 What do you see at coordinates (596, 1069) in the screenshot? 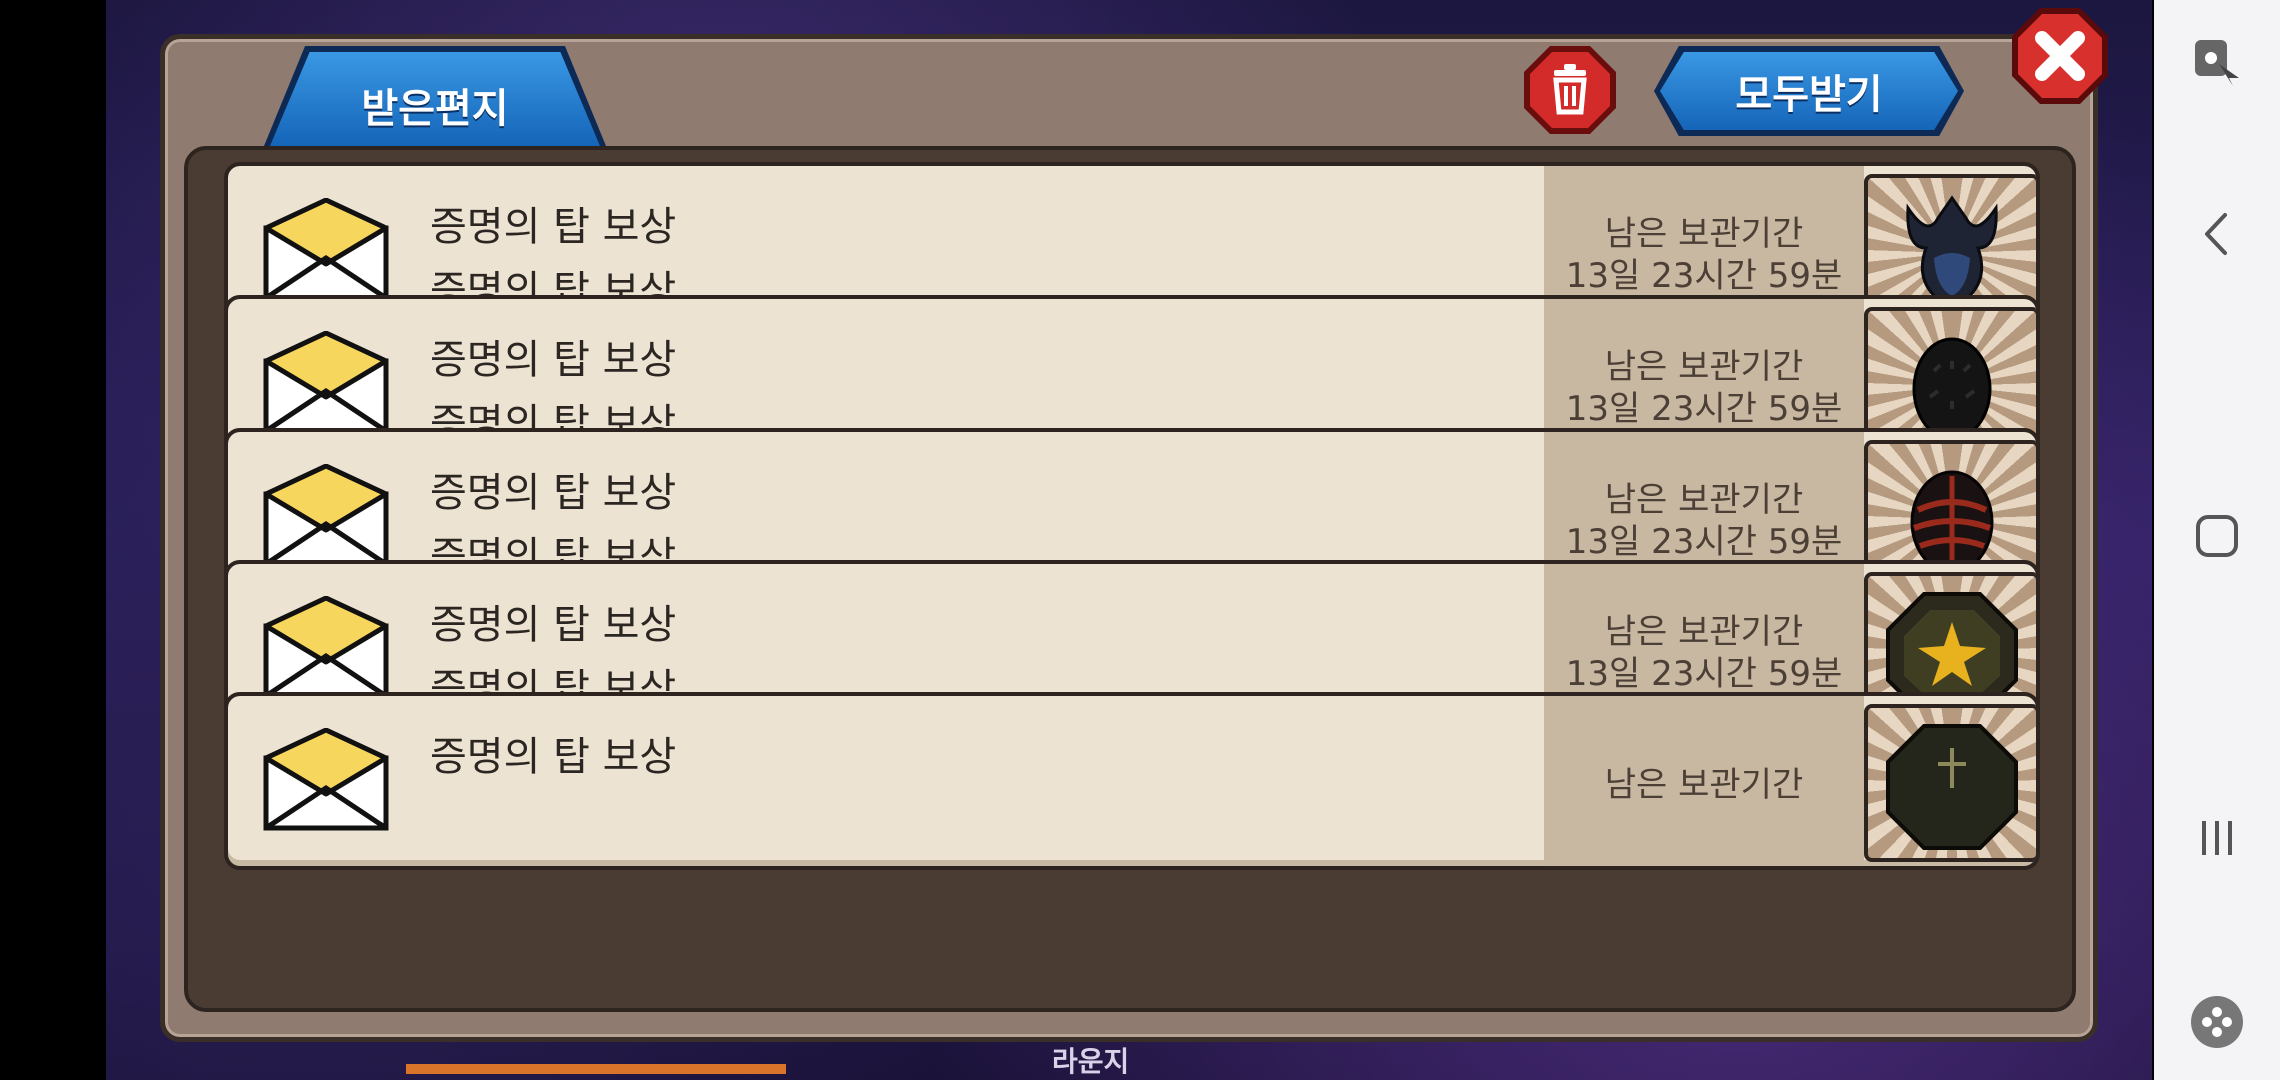
I see `progress-bar` at bounding box center [596, 1069].